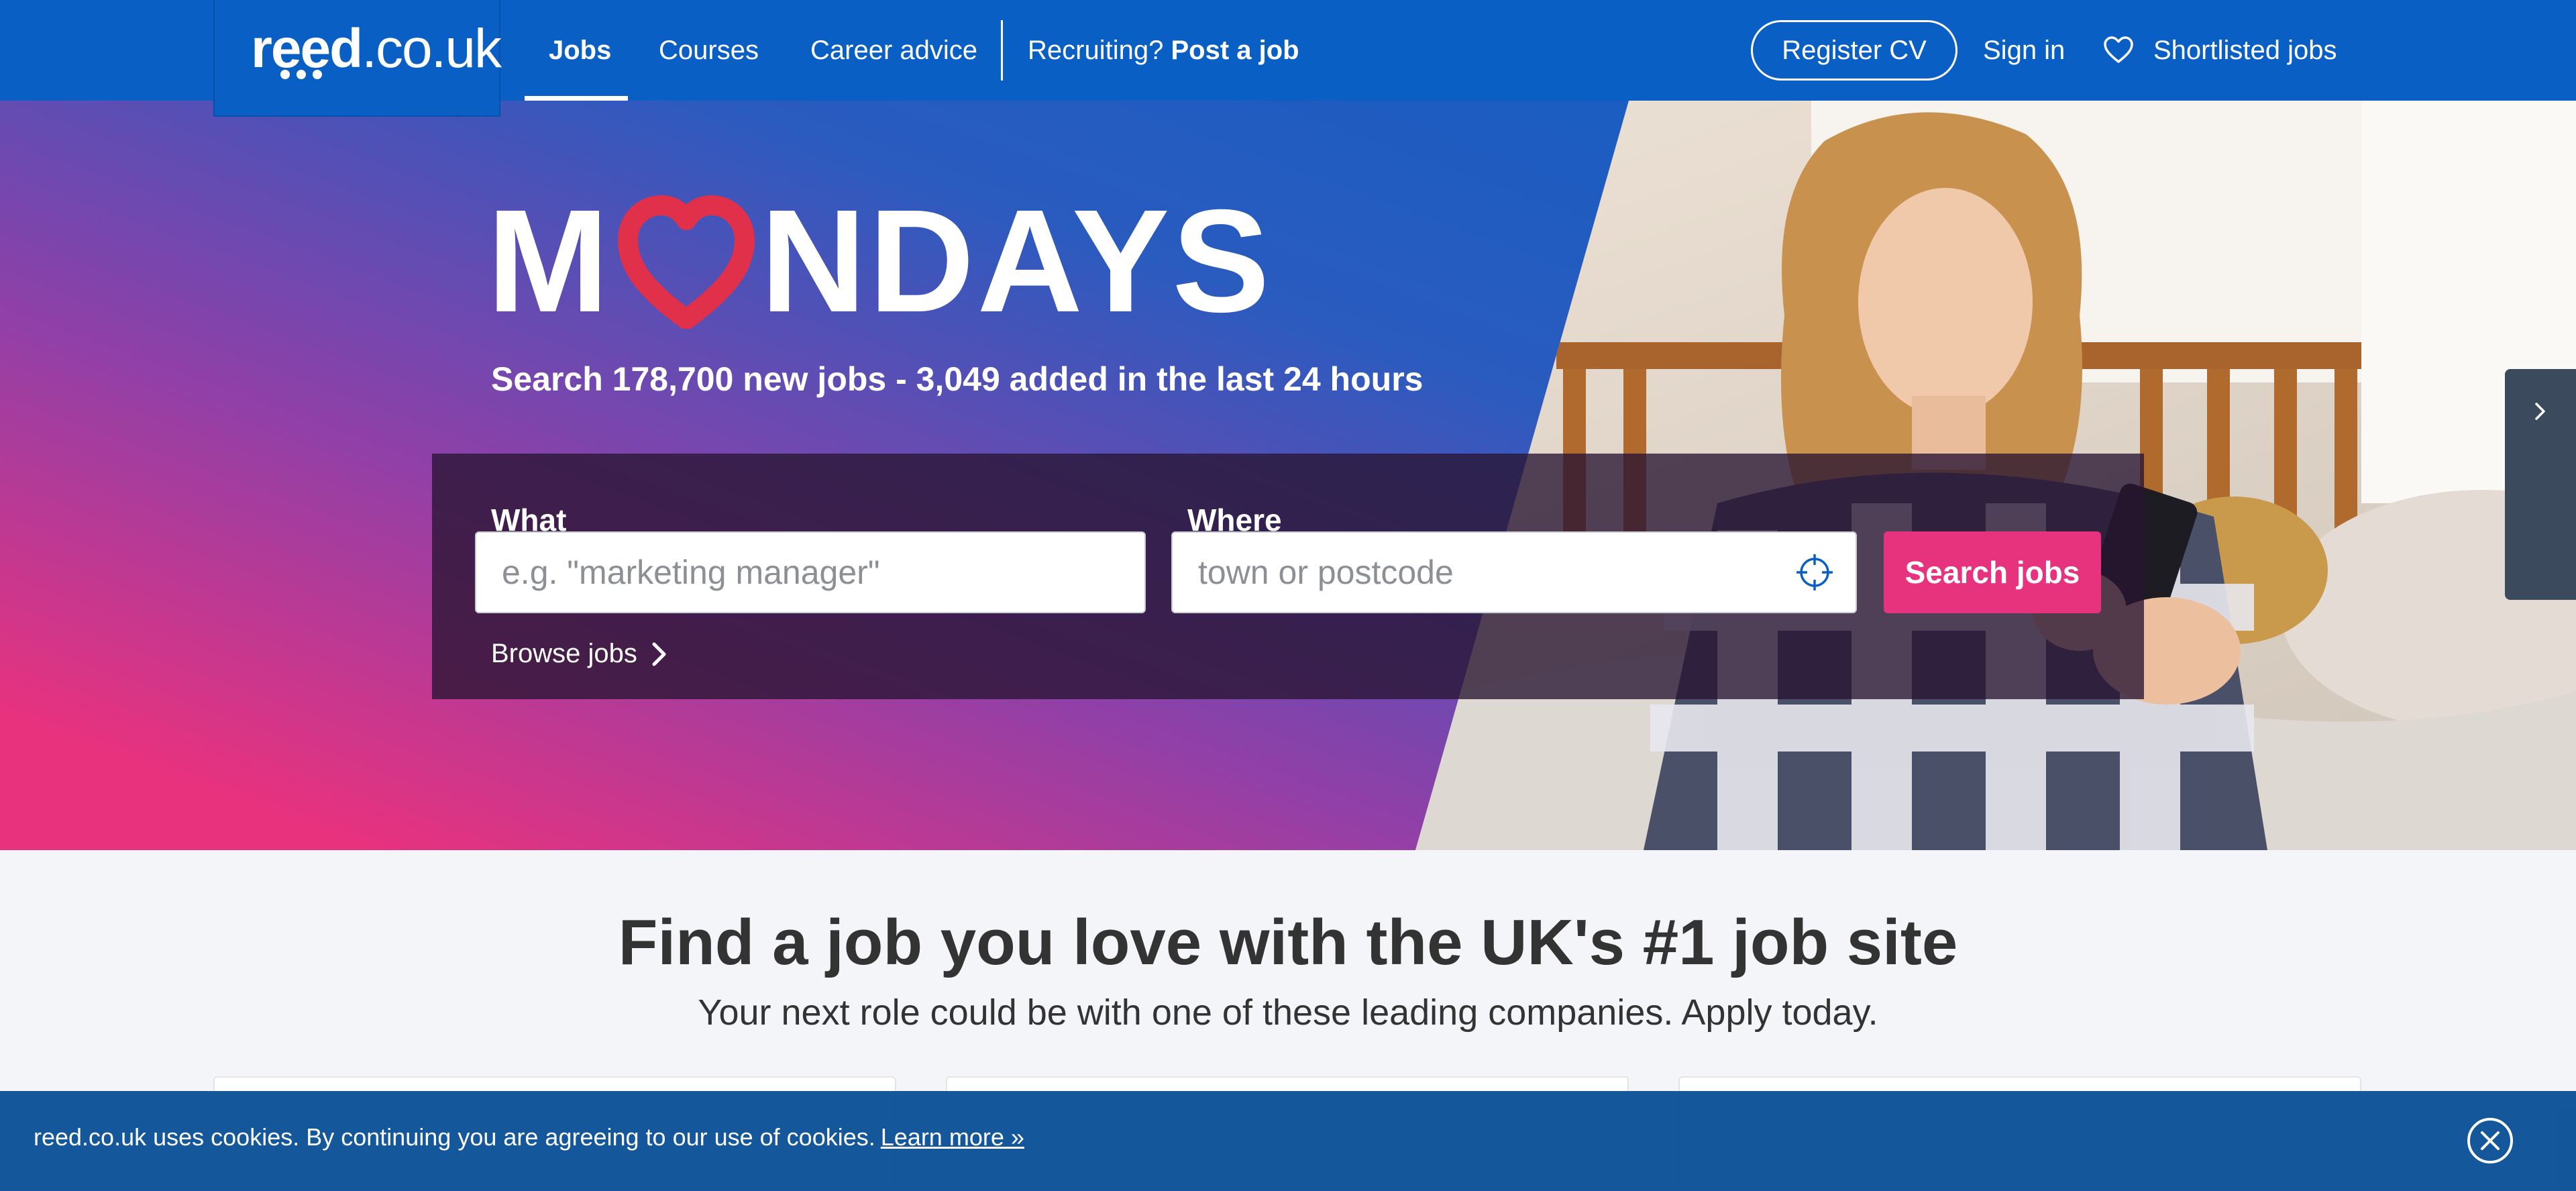  Describe the element at coordinates (1992, 572) in the screenshot. I see `search-jobs-button: Search jobs` at that location.